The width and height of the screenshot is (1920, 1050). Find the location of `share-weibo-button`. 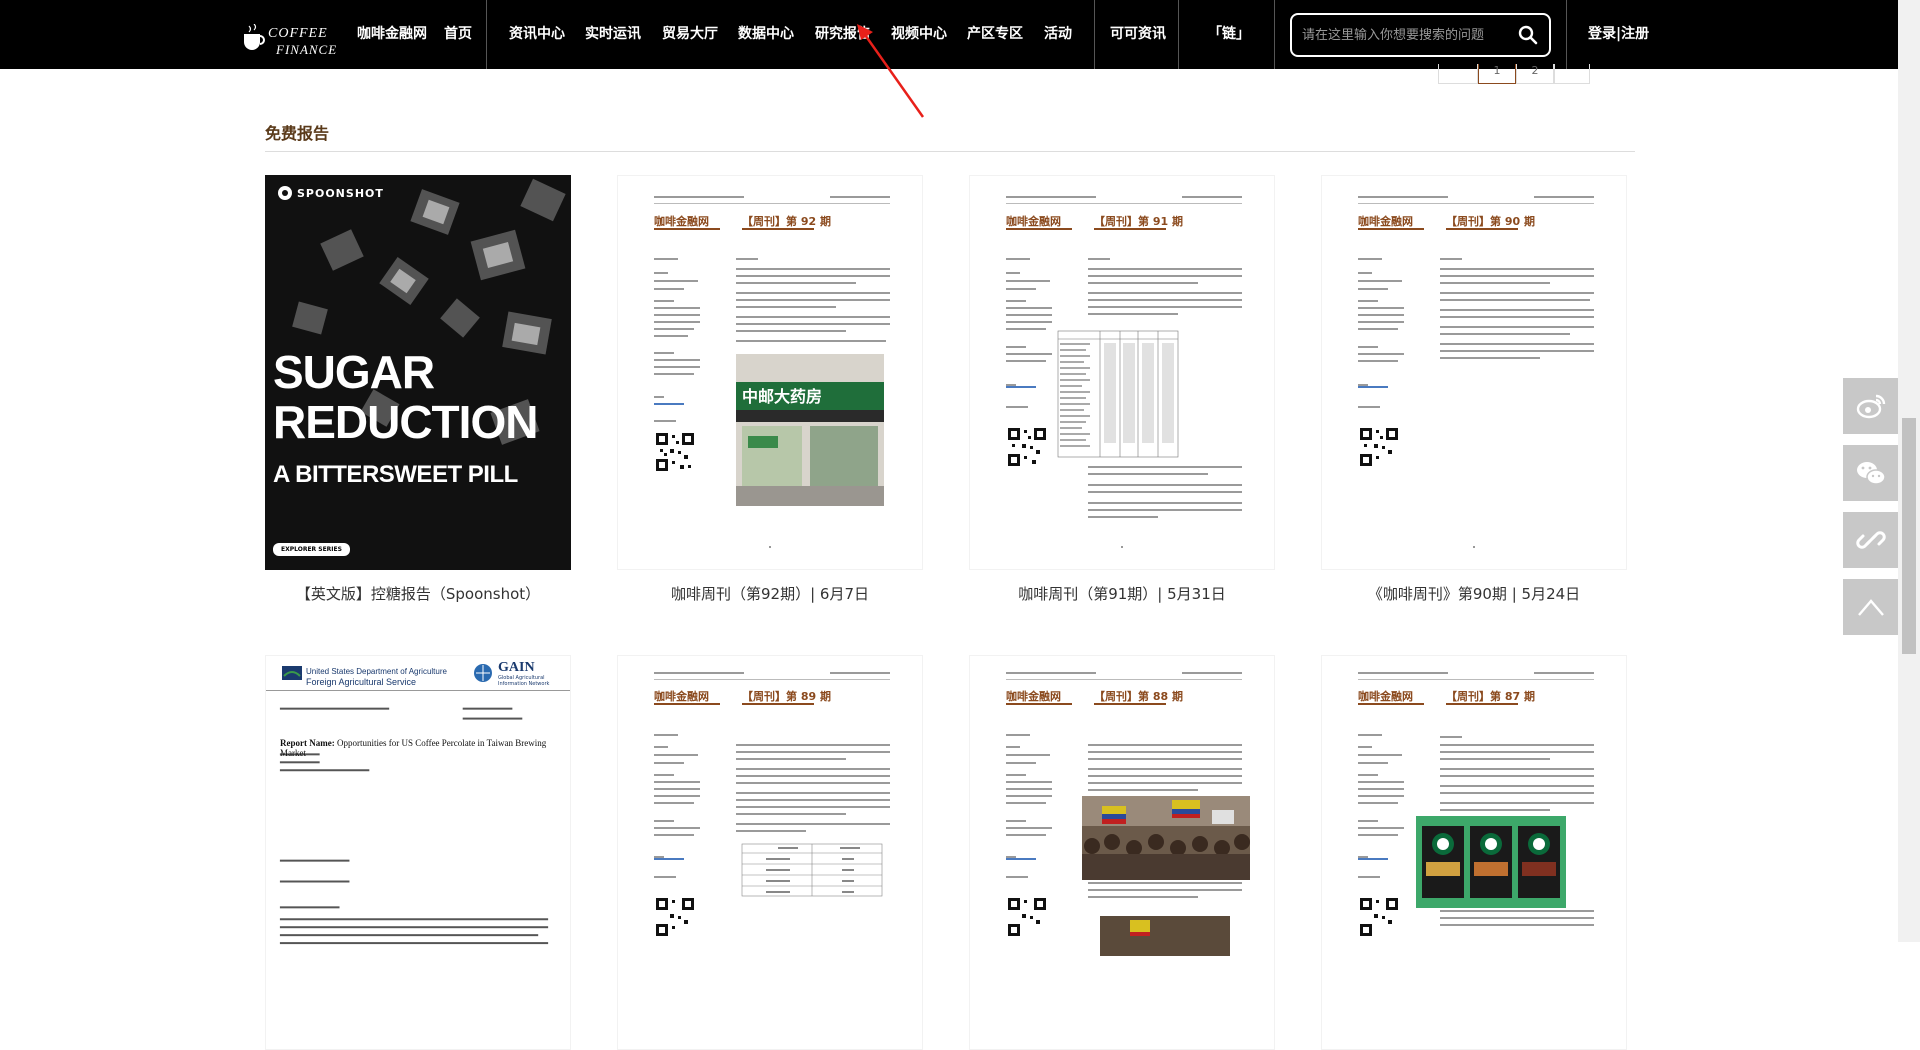

share-weibo-button is located at coordinates (1871, 406).